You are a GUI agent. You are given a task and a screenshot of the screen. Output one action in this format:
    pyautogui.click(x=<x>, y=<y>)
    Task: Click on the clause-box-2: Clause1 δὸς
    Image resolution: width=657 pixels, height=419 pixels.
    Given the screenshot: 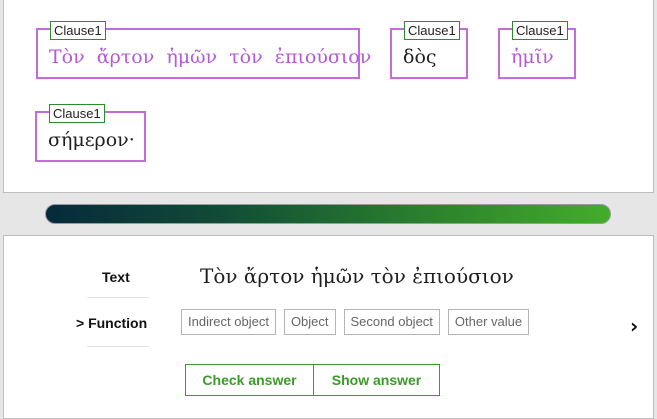 What is the action you would take?
    pyautogui.click(x=429, y=50)
    